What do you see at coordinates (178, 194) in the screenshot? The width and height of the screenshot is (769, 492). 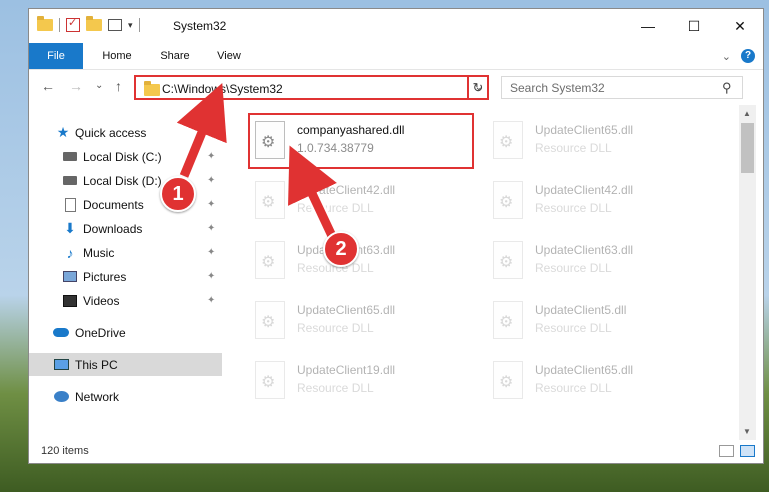 I see `callout-1: 1` at bounding box center [178, 194].